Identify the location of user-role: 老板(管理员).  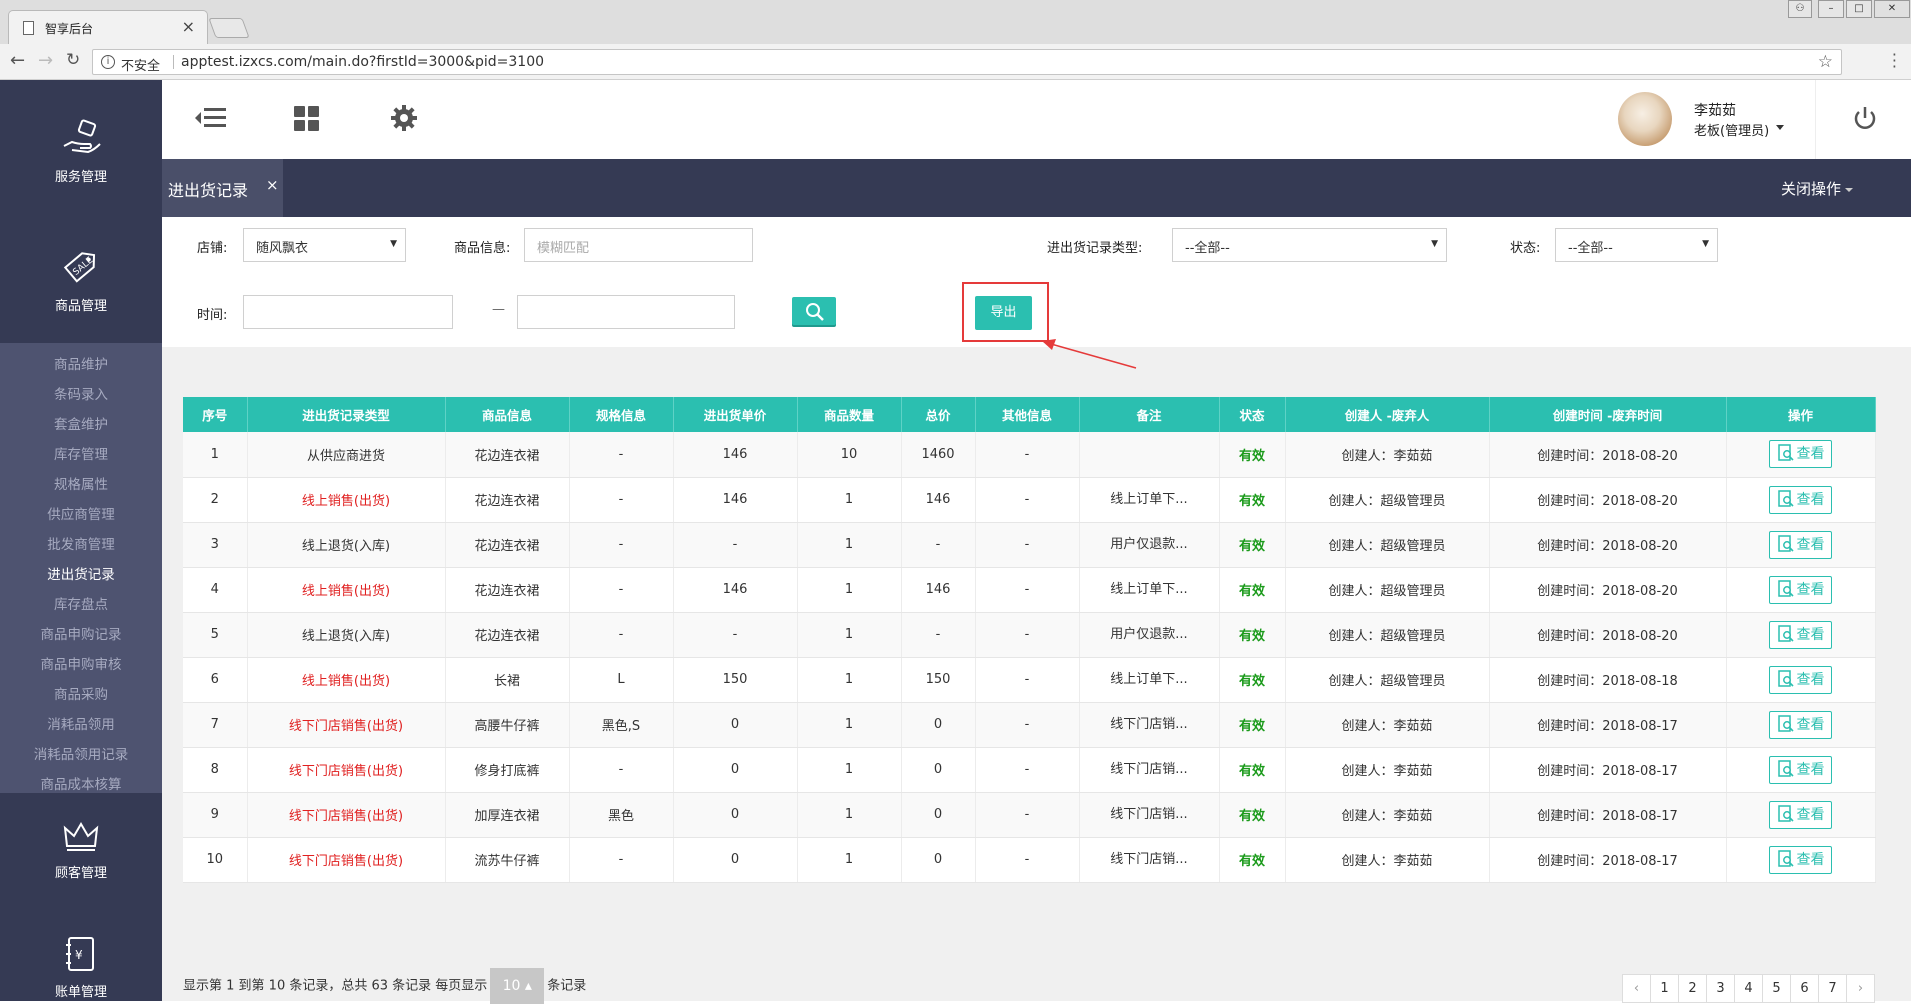
(1731, 129).